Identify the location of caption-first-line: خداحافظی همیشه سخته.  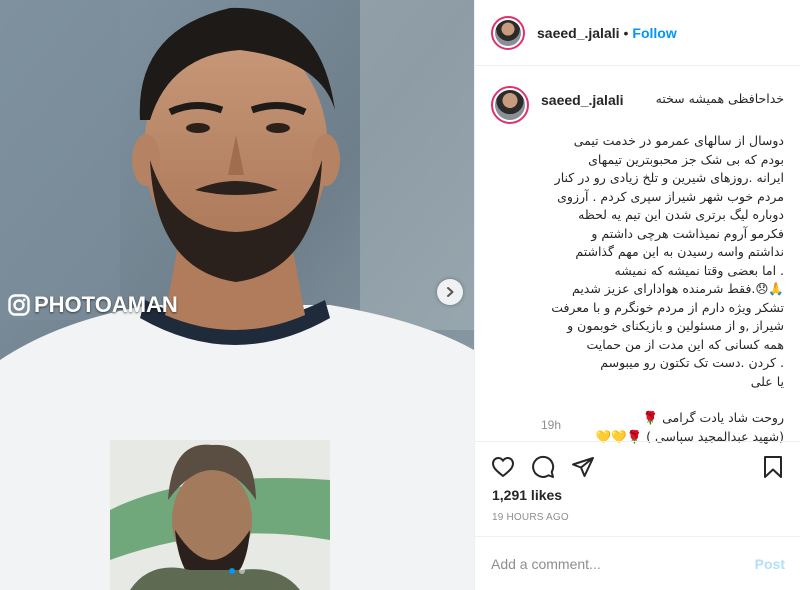
(719, 98).